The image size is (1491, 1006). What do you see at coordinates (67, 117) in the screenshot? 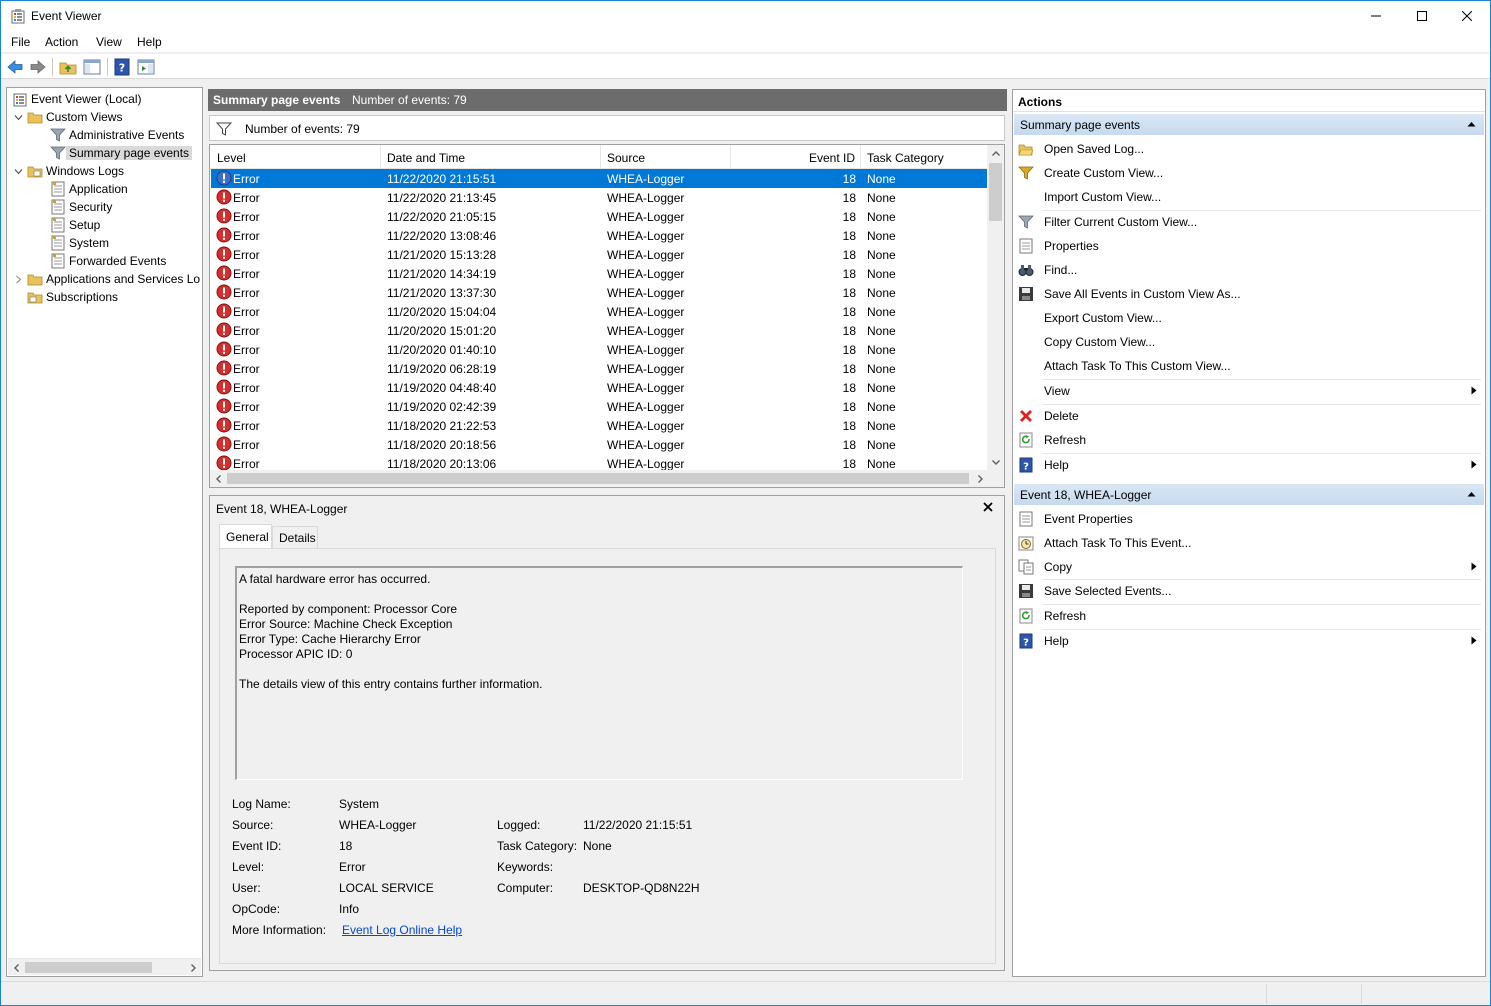
I see `tree-node-custom-views: Custom Views` at bounding box center [67, 117].